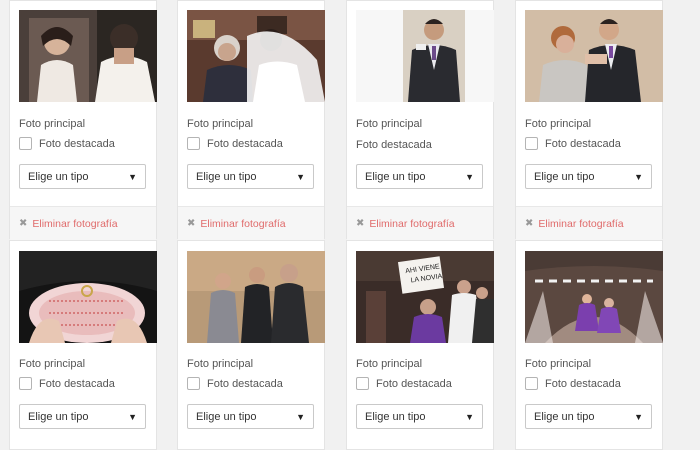  Describe the element at coordinates (256, 56) in the screenshot. I see `bride-hug-photo` at that location.